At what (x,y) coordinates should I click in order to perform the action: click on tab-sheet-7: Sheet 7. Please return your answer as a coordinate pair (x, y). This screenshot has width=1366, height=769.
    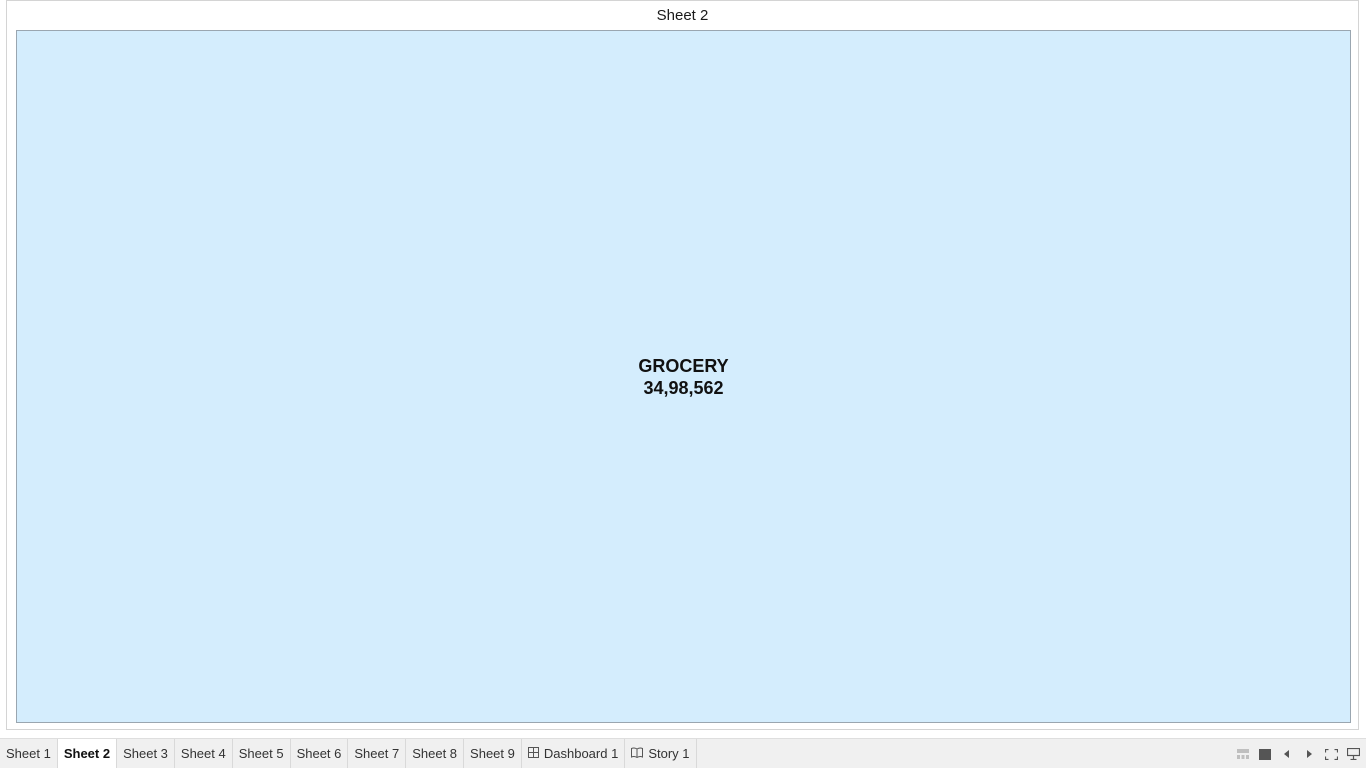
    Looking at the image, I should click on (377, 753).